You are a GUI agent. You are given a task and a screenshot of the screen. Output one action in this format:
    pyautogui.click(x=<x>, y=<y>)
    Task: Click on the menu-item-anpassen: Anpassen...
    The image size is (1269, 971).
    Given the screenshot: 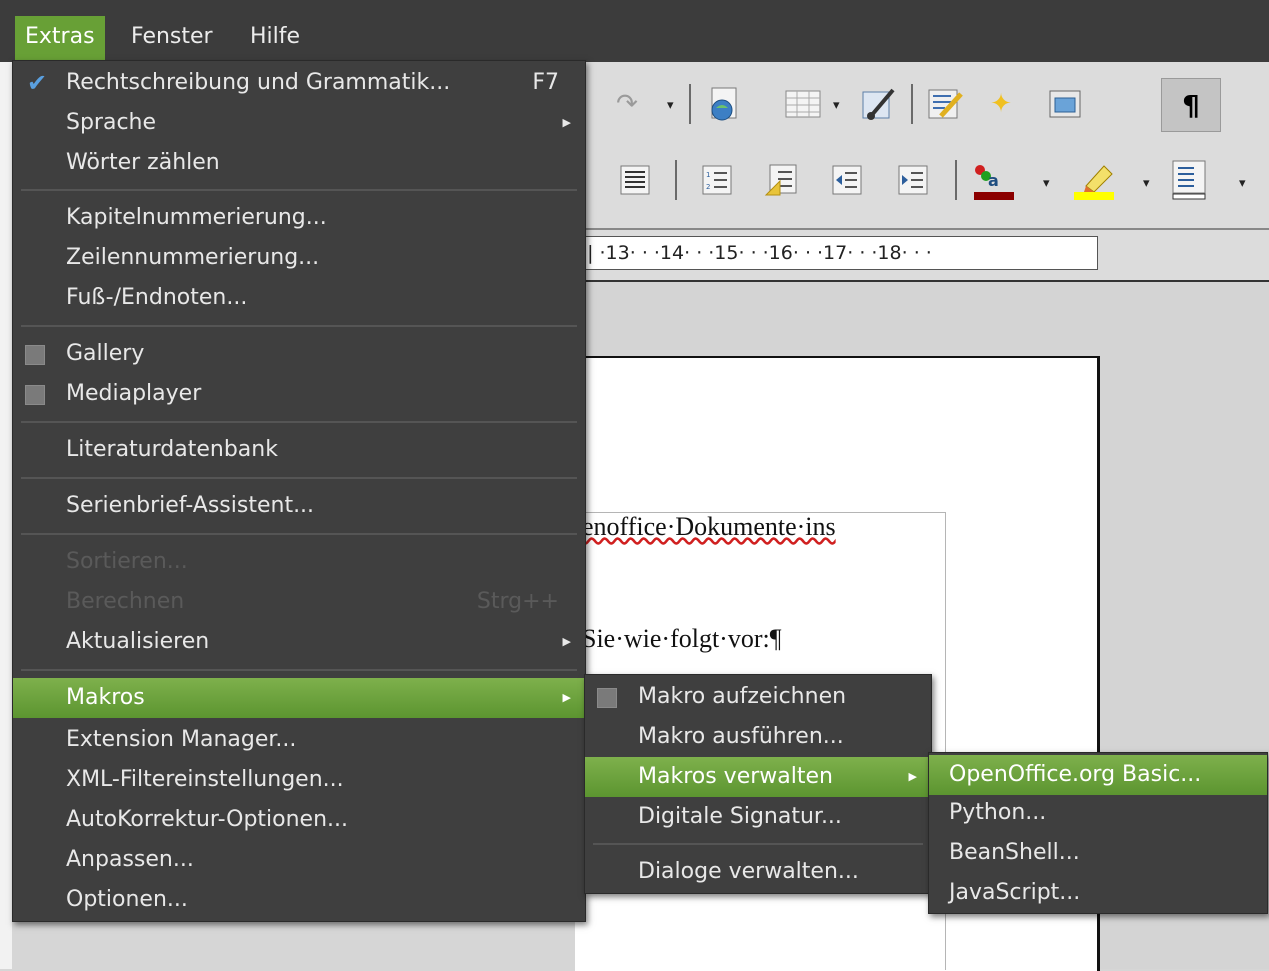 What is the action you would take?
    pyautogui.click(x=299, y=860)
    